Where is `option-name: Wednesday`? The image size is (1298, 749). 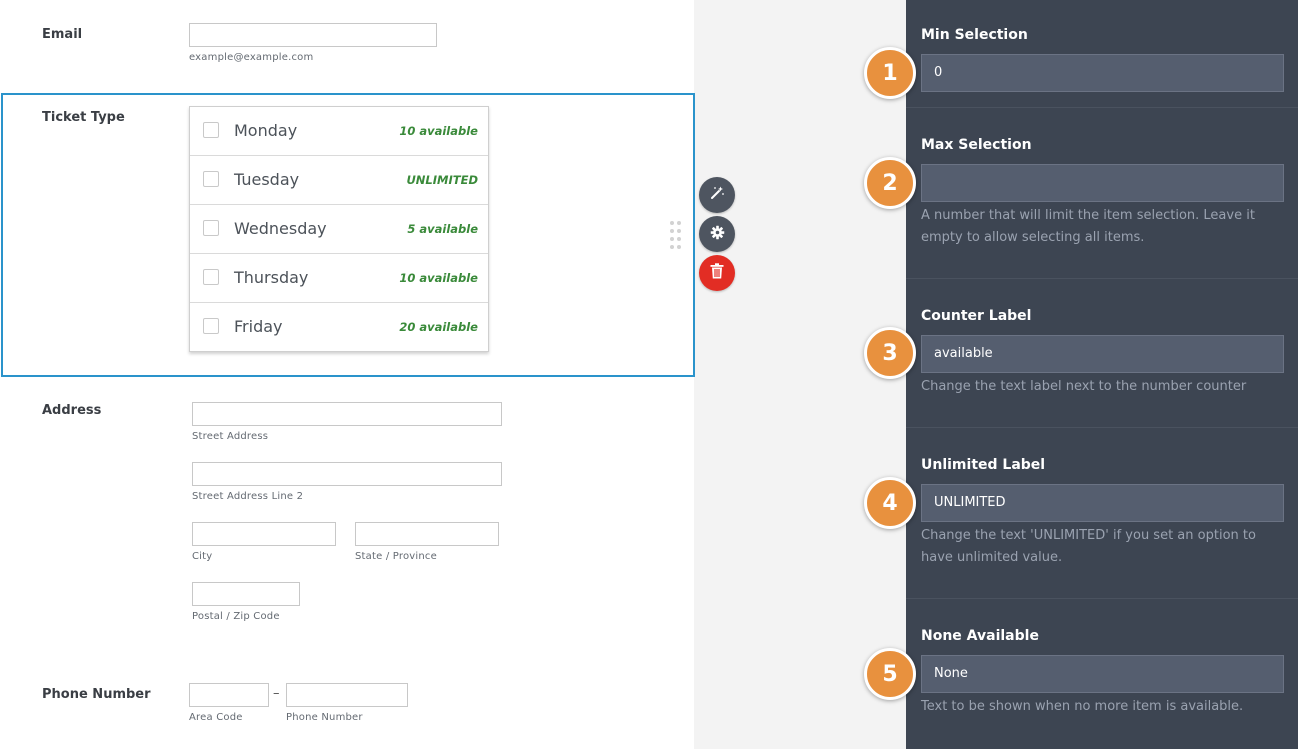 option-name: Wednesday is located at coordinates (280, 228).